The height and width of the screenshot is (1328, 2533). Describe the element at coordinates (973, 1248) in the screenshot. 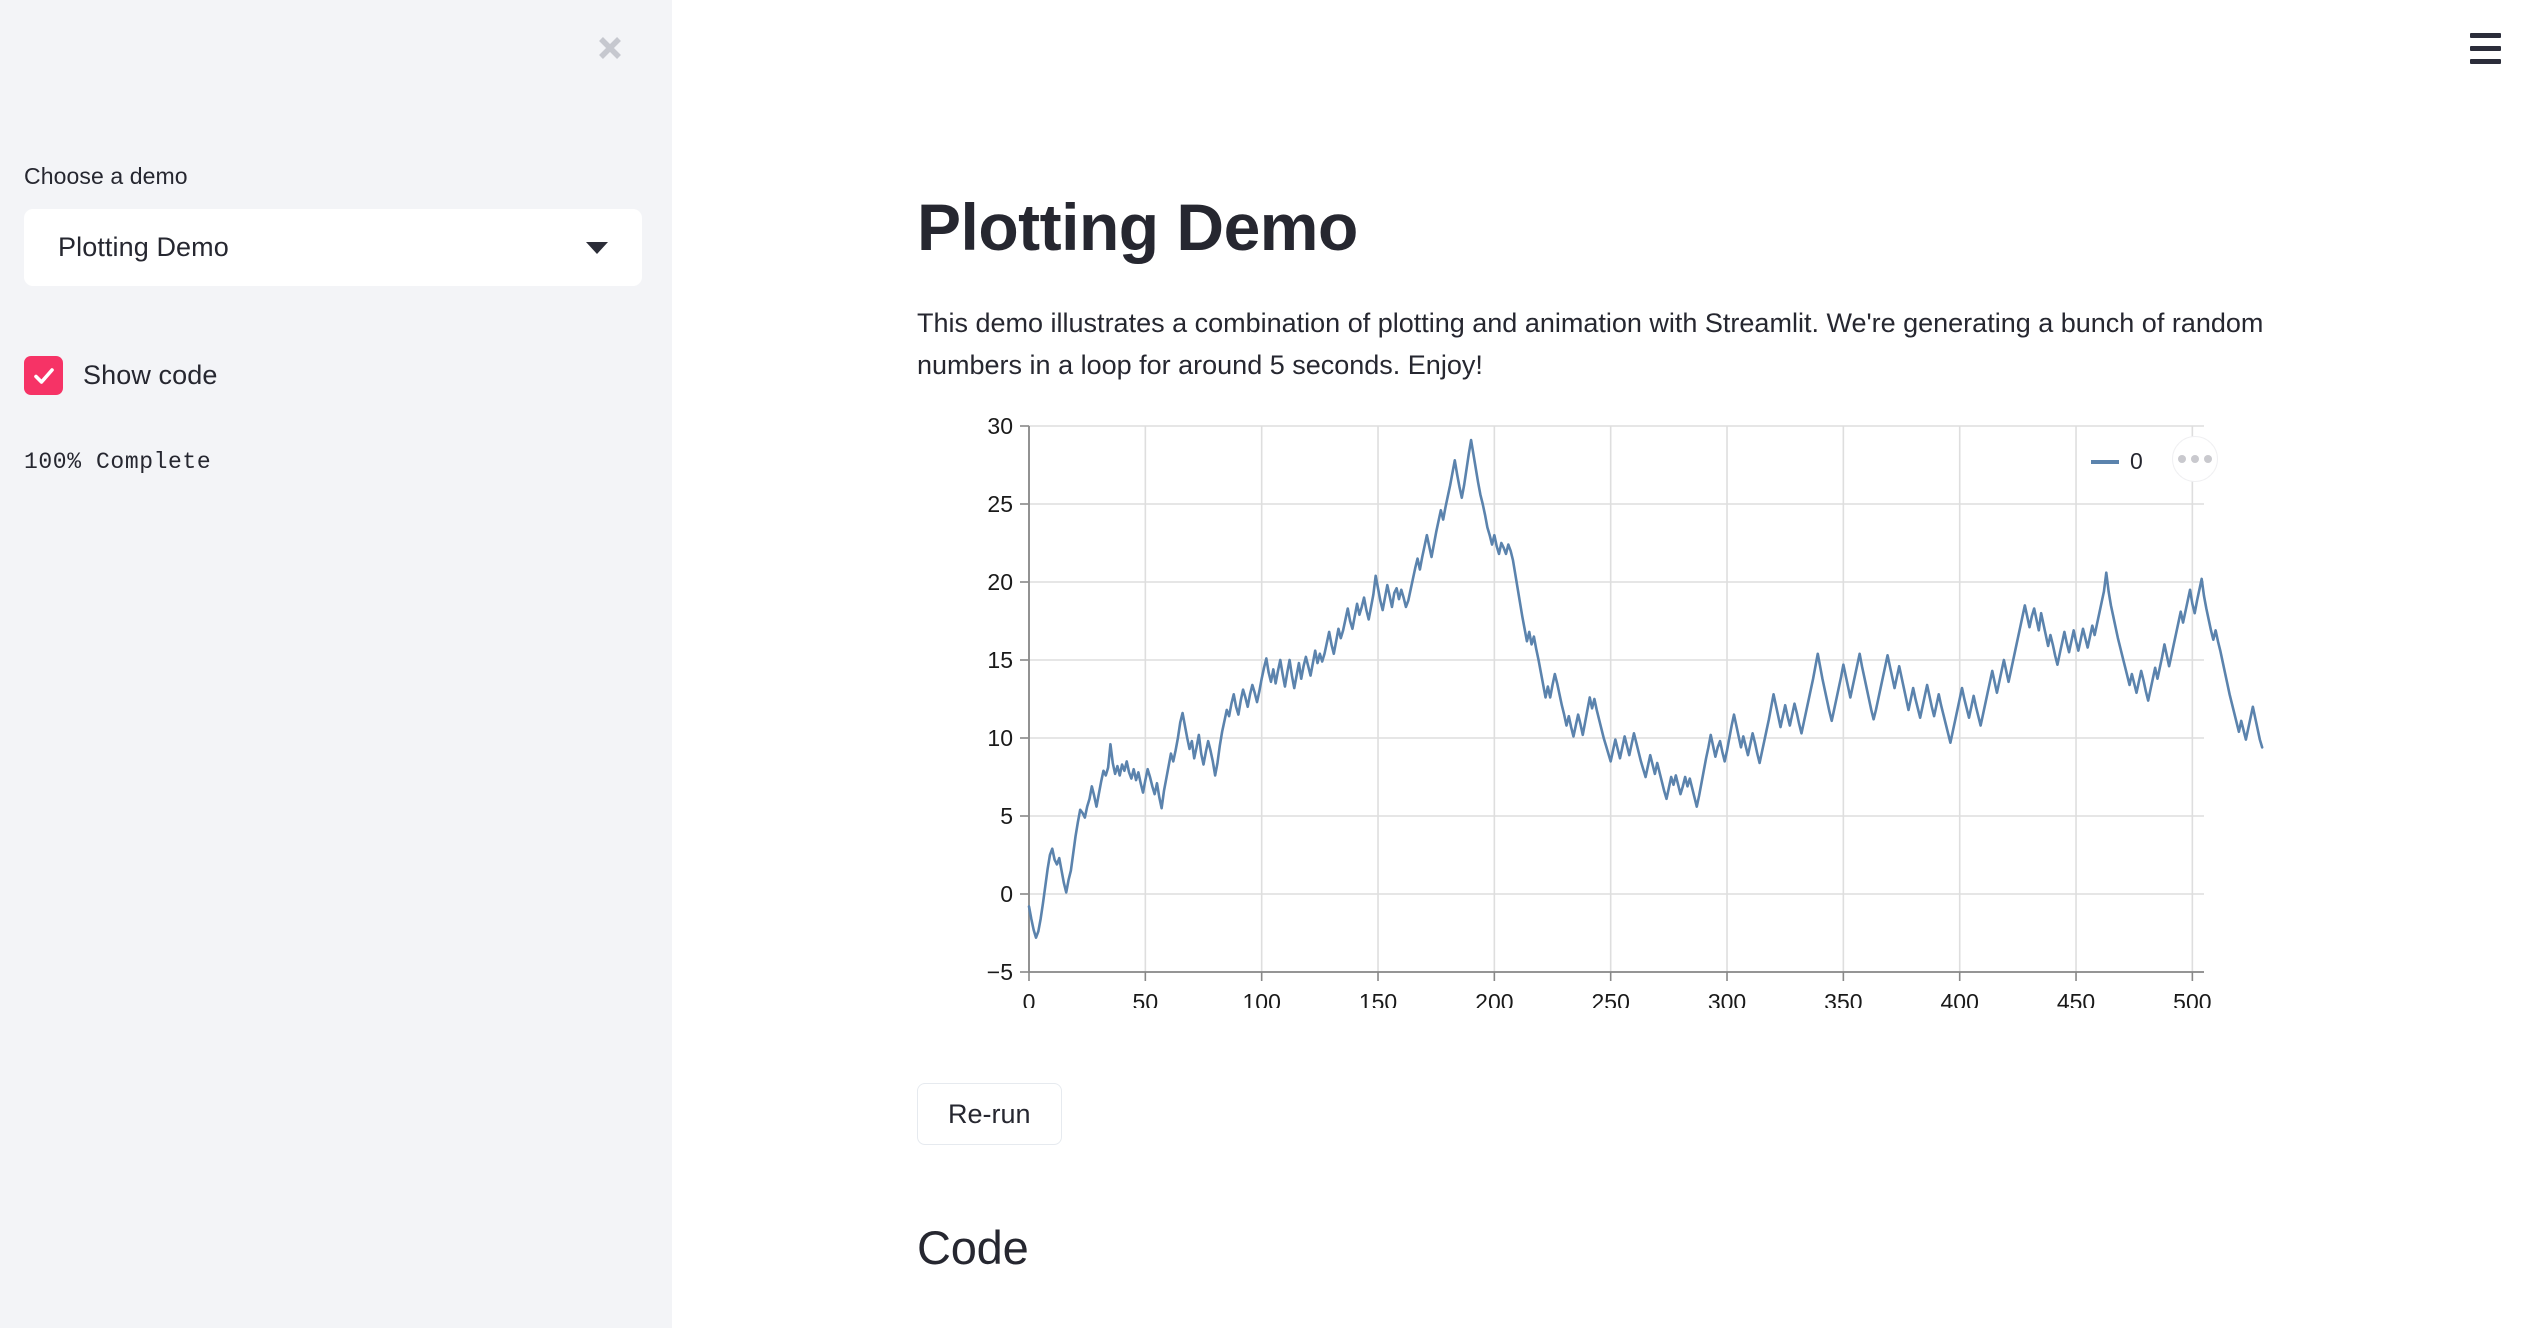

I see `code-section-heading: Code` at that location.